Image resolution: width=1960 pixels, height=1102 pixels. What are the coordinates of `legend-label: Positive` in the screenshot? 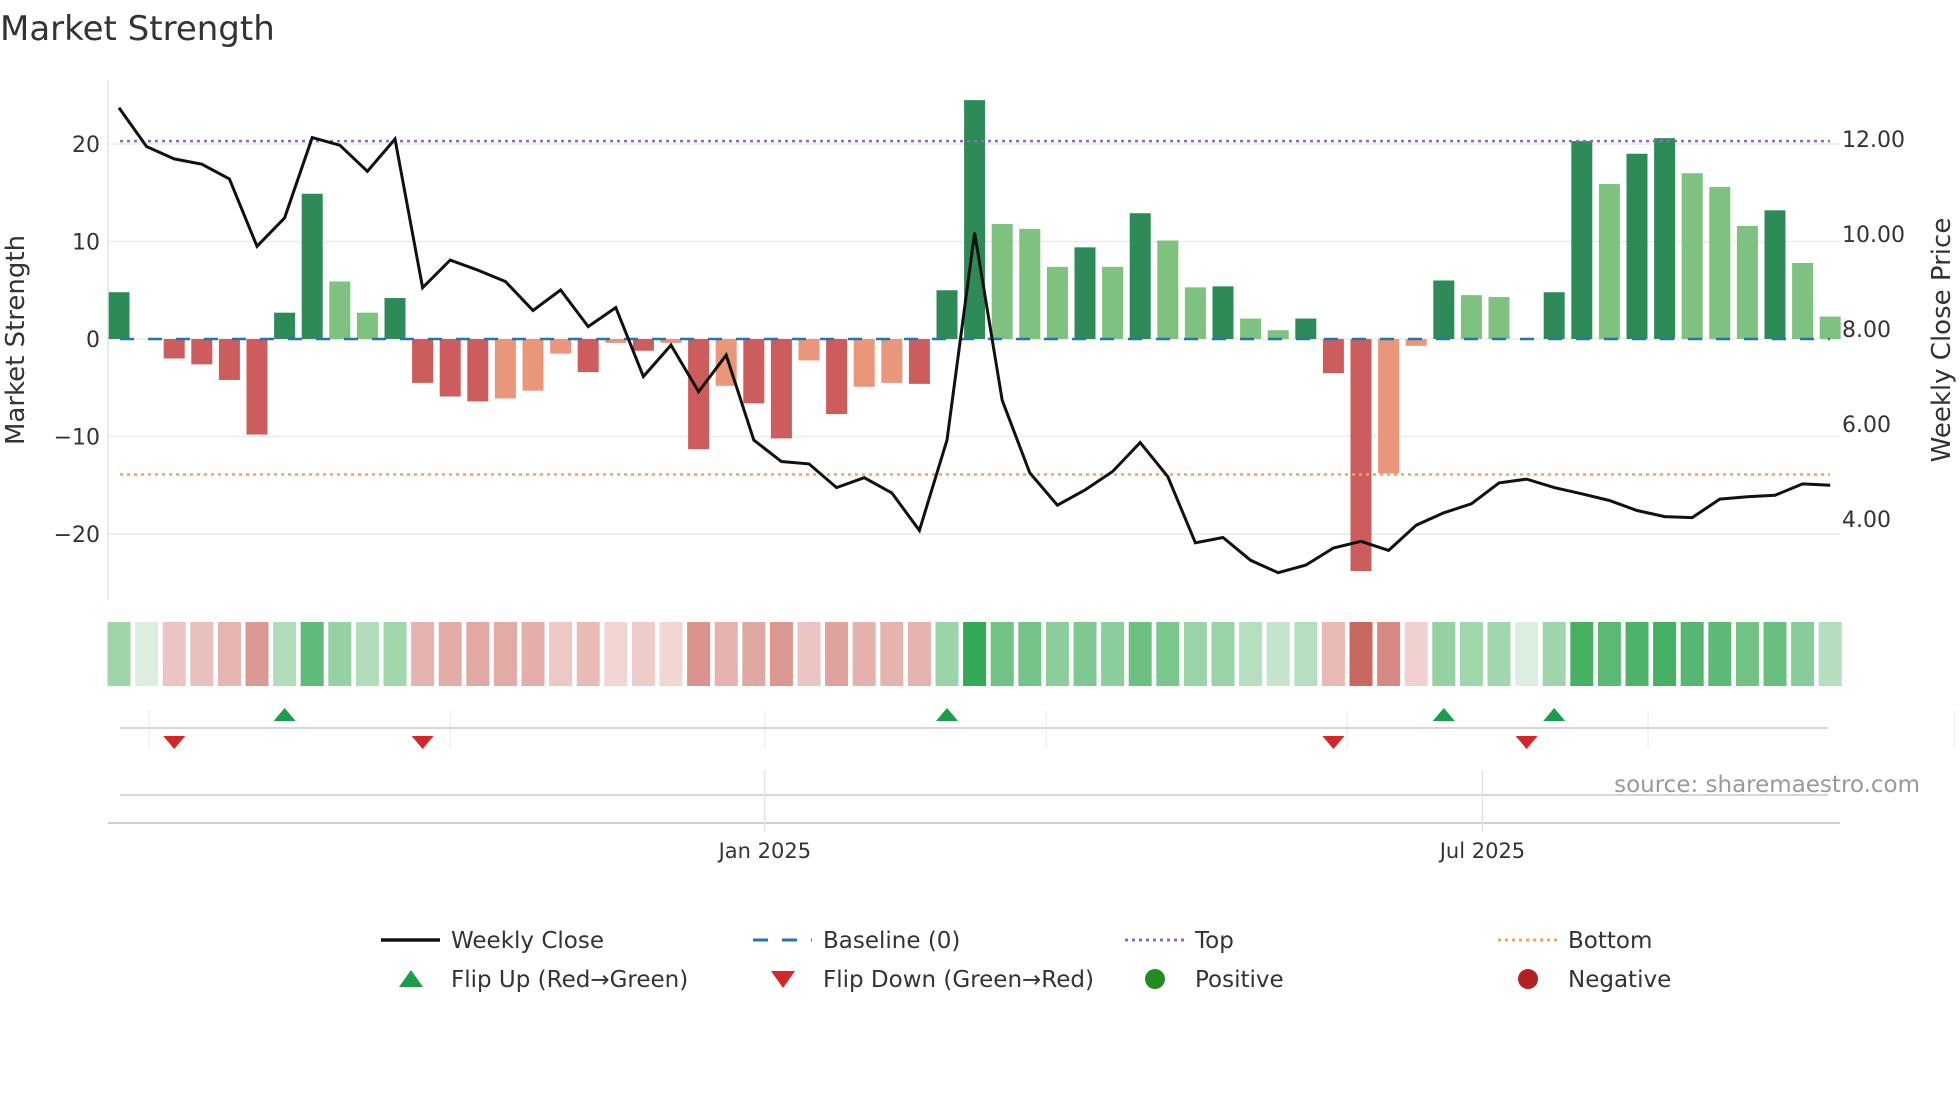 It's located at (1239, 980).